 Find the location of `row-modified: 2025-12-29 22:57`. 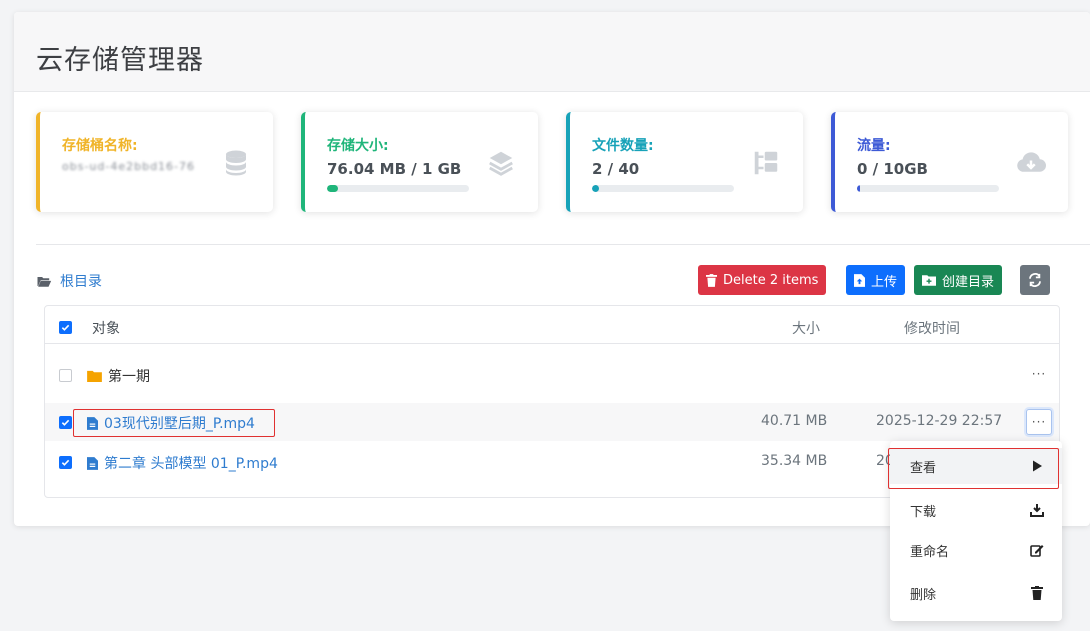

row-modified: 2025-12-29 22:57 is located at coordinates (939, 421).